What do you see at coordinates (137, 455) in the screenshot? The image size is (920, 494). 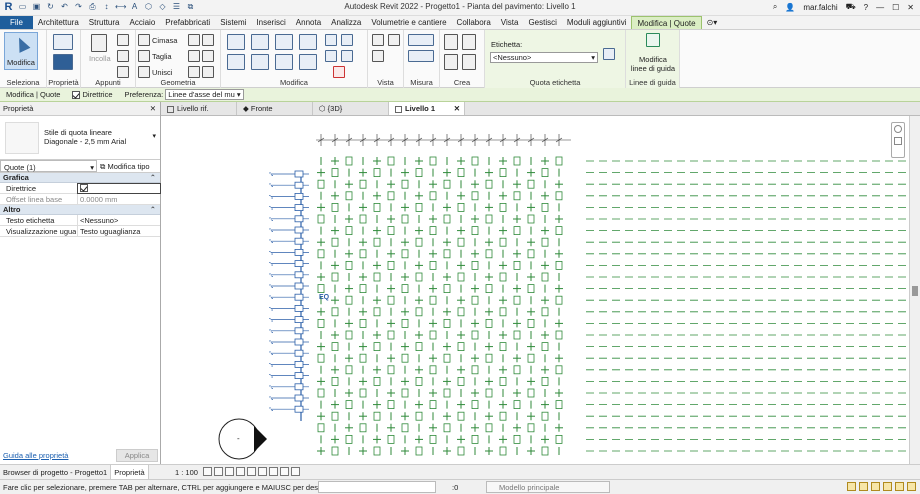 I see `apply-button: Applica` at bounding box center [137, 455].